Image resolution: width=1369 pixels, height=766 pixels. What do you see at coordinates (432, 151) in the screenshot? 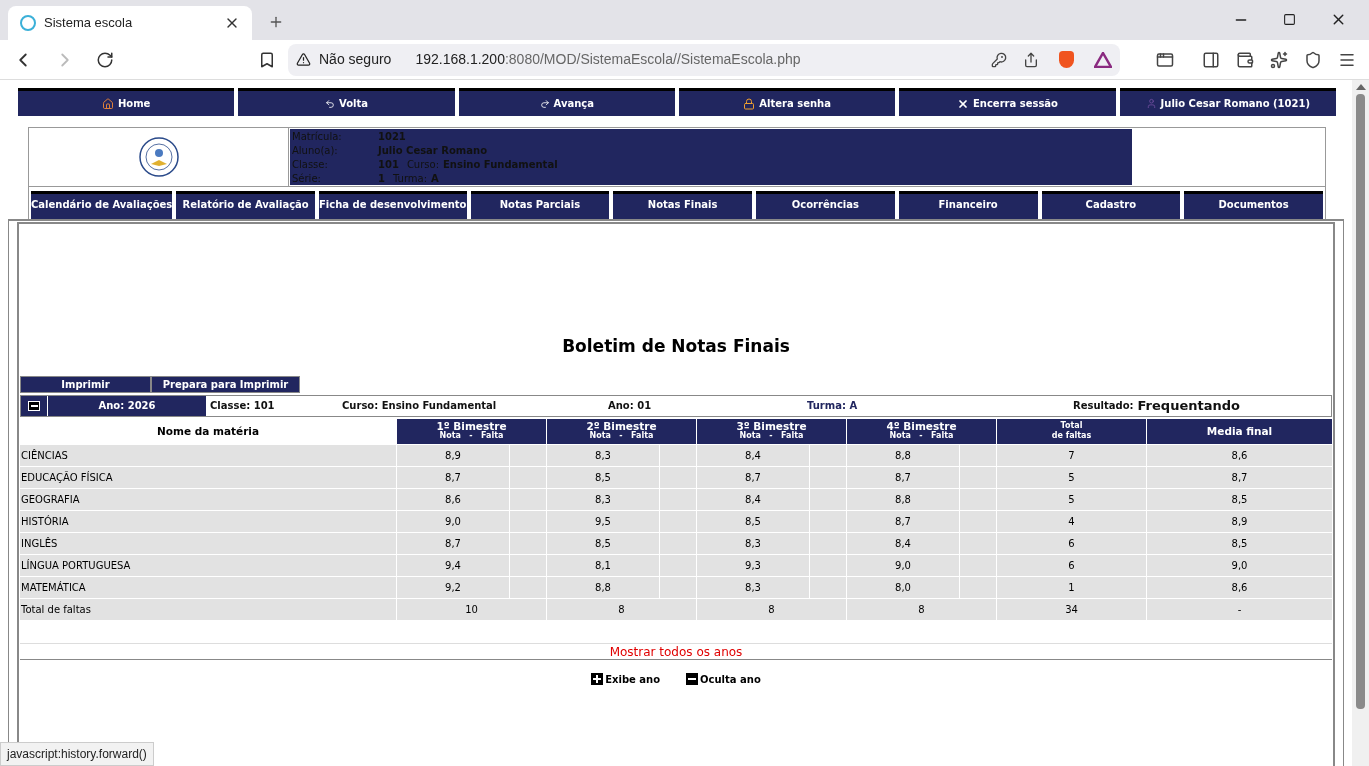
I see `info-value: Julio Cesar Romano` at bounding box center [432, 151].